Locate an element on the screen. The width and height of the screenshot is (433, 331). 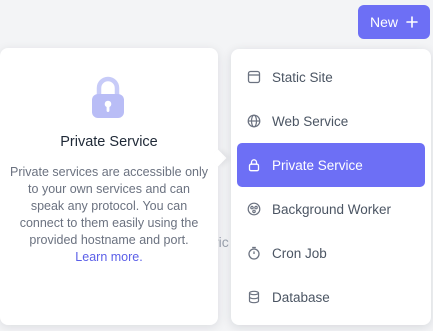
menu-item-label: Web Service is located at coordinates (310, 121).